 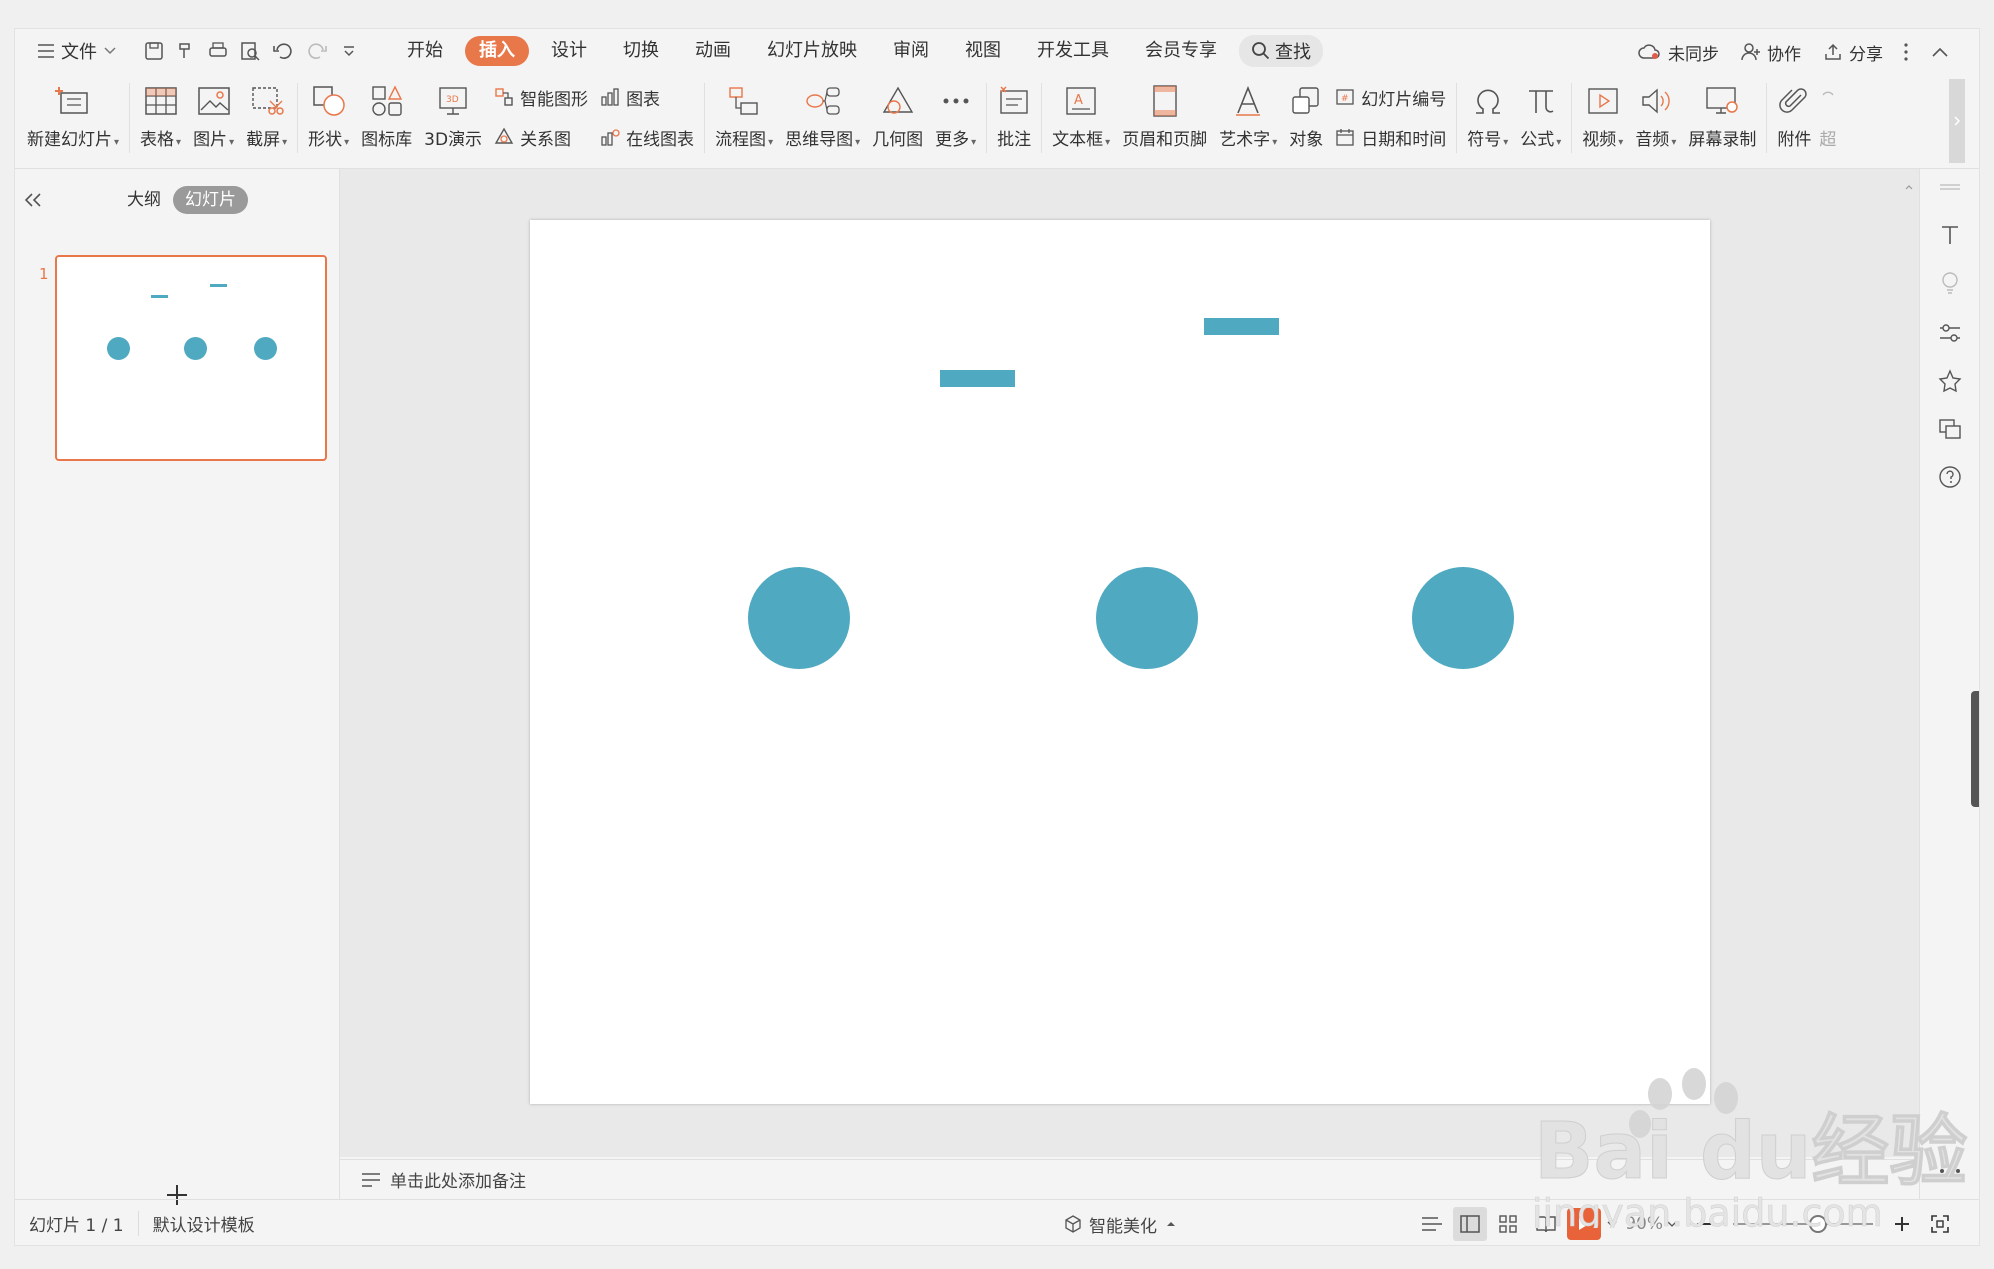 I want to click on file-menu: 文件, so click(x=80, y=51).